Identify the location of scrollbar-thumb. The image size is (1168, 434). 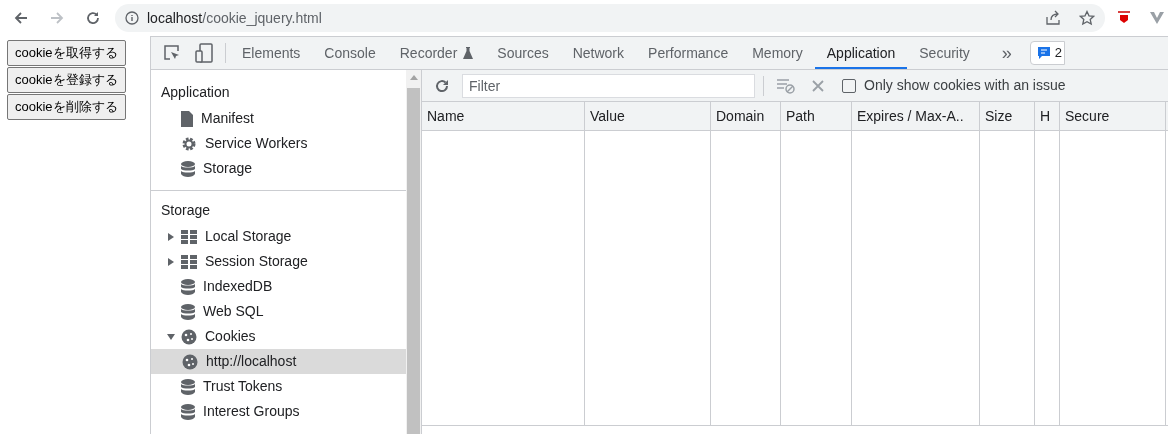
(413, 261).